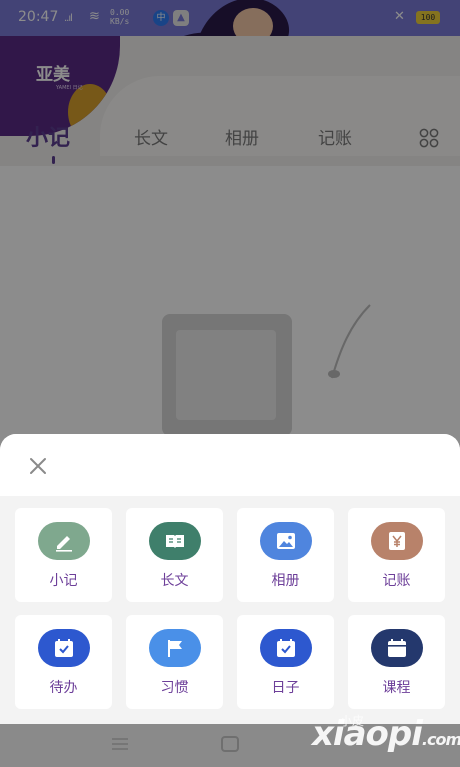 Image resolution: width=460 pixels, height=767 pixels. Describe the element at coordinates (396, 581) in the screenshot. I see `sheet-item-label: 记账` at that location.